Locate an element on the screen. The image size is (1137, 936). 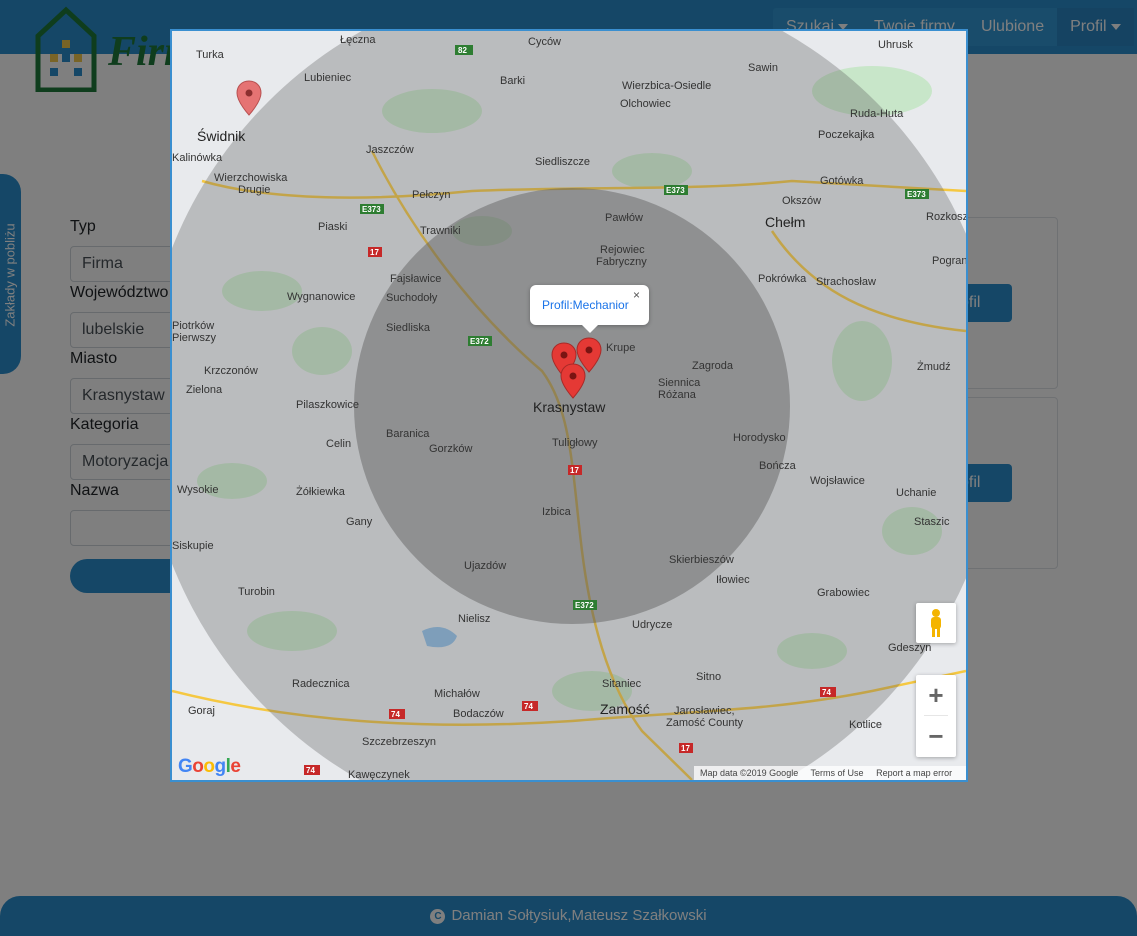
svg-text: Gdeszyn is located at coordinates (909, 648).